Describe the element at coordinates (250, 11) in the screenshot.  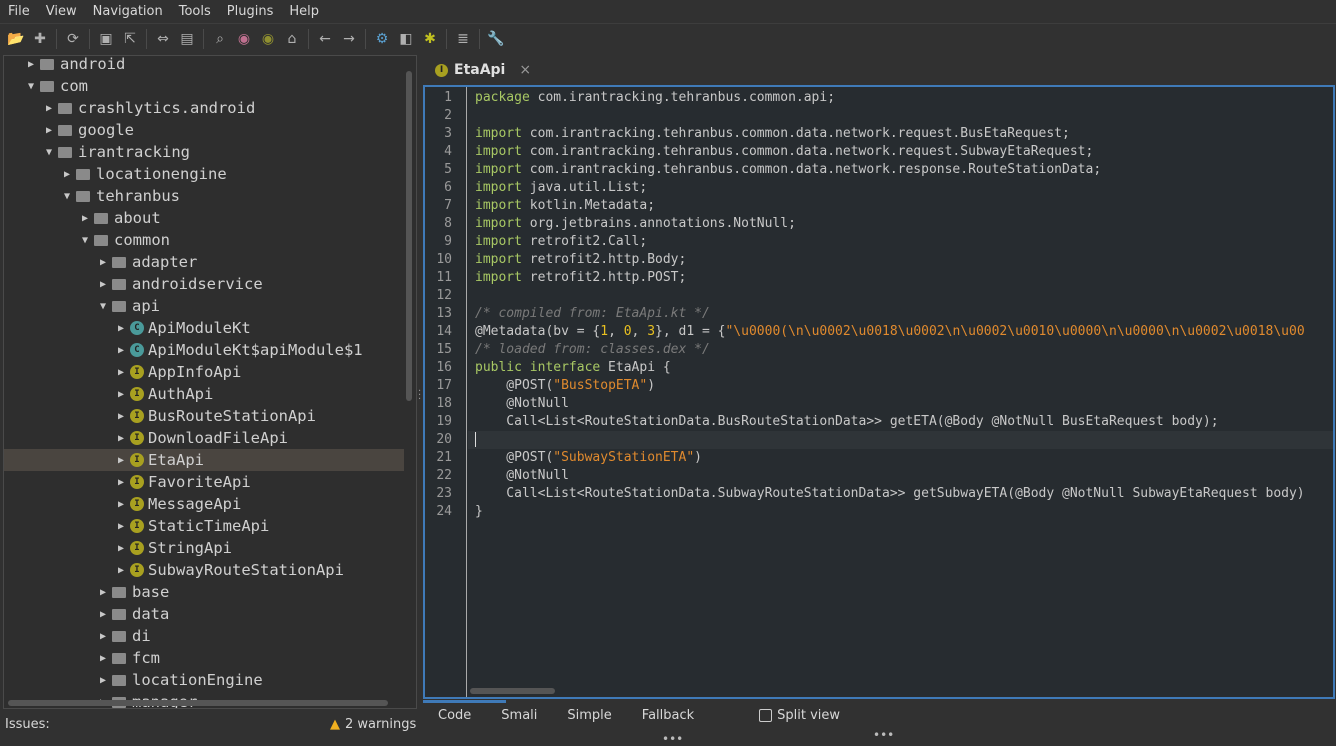
I see `menu-plugins: Plugins` at that location.